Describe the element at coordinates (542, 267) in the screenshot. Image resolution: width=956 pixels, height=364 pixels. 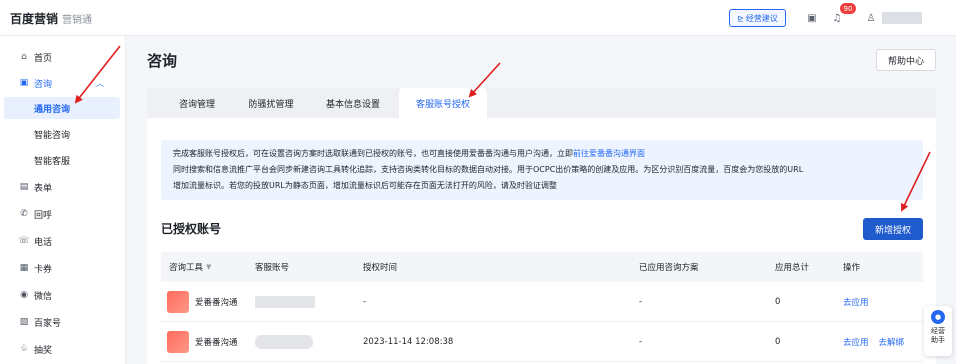
I see `table-header: 咨询工具 ▼ 客服账号 授权时间 已应用咨询方案 应用总计 操作` at that location.